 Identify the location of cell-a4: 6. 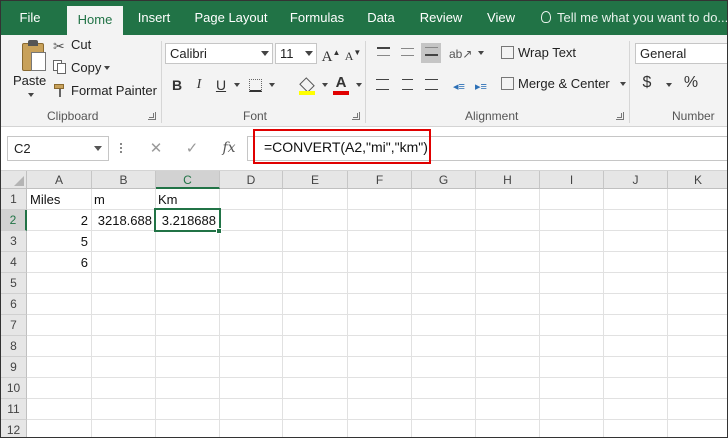
(59, 262).